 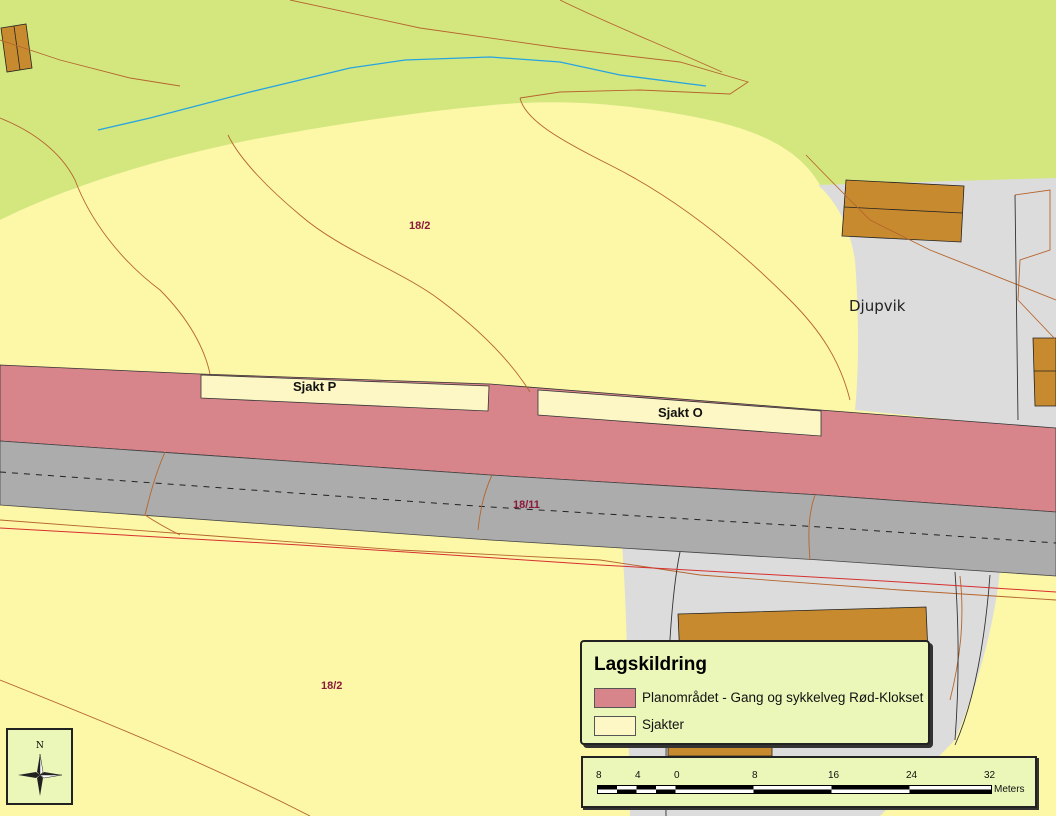 What do you see at coordinates (615, 726) in the screenshot?
I see `legend-swatch-sjakter` at bounding box center [615, 726].